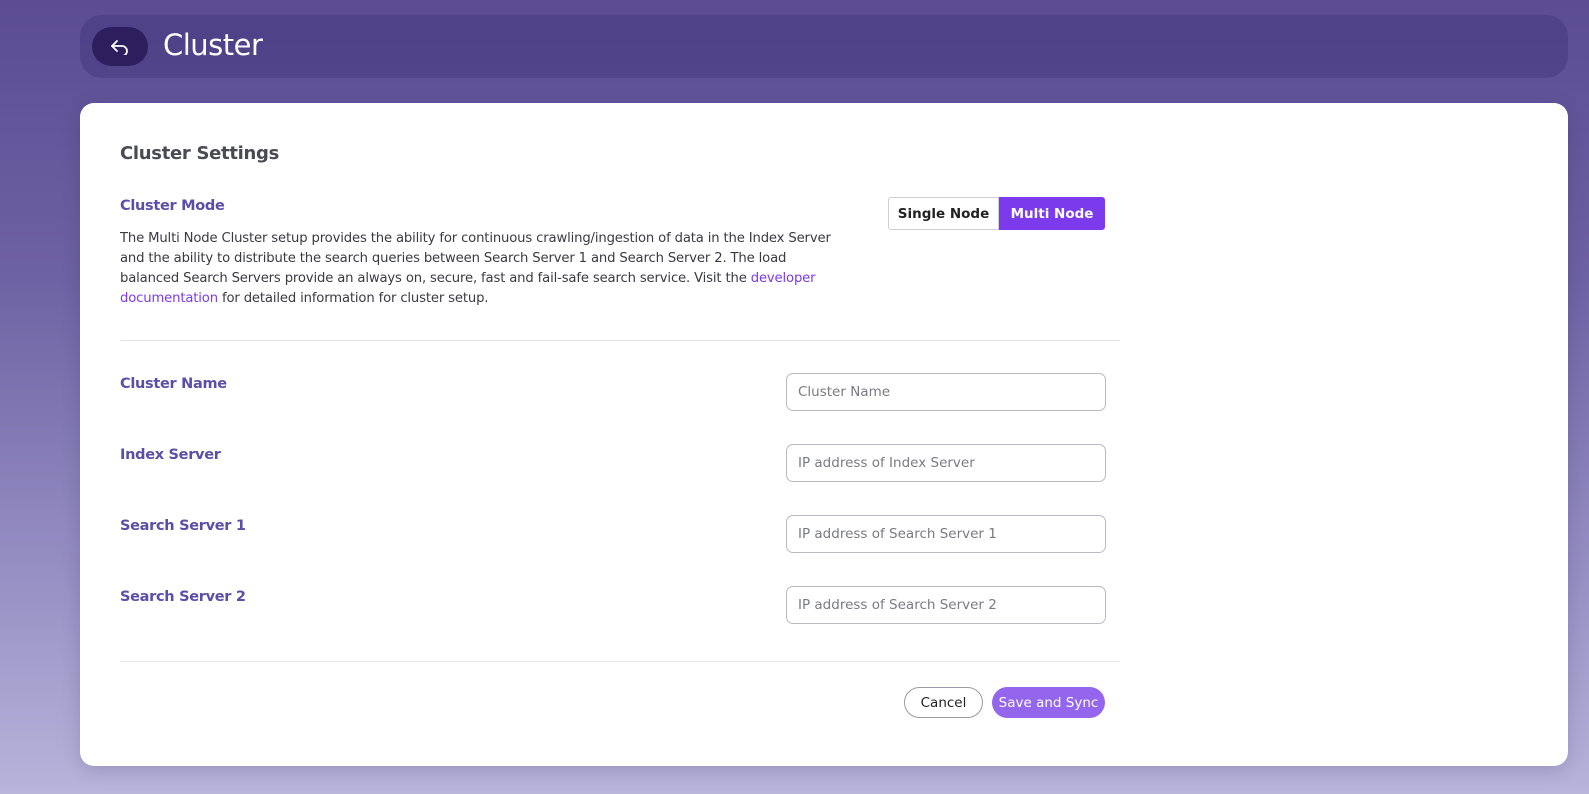  Describe the element at coordinates (946, 605) in the screenshot. I see `search-server-2-input` at that location.